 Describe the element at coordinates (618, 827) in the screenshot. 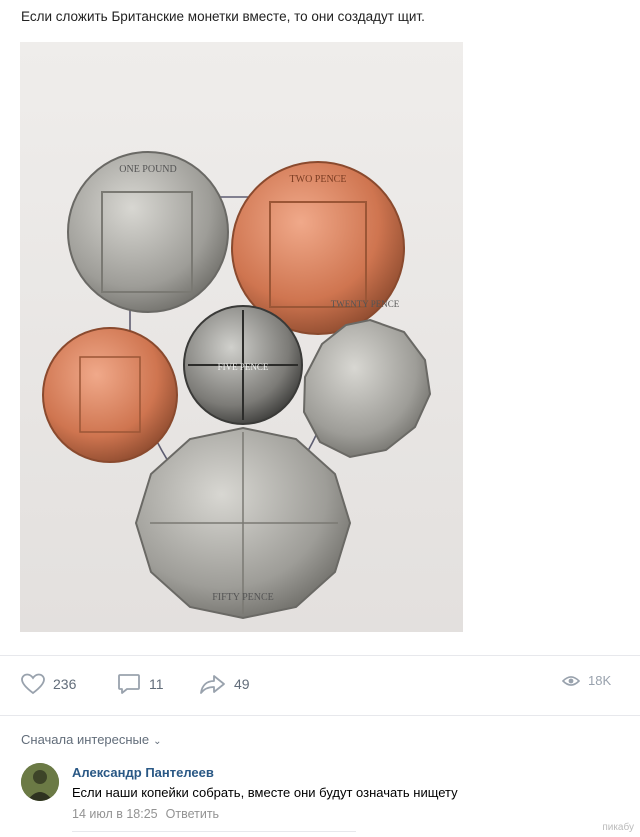

I see `watermark: пикабу` at that location.